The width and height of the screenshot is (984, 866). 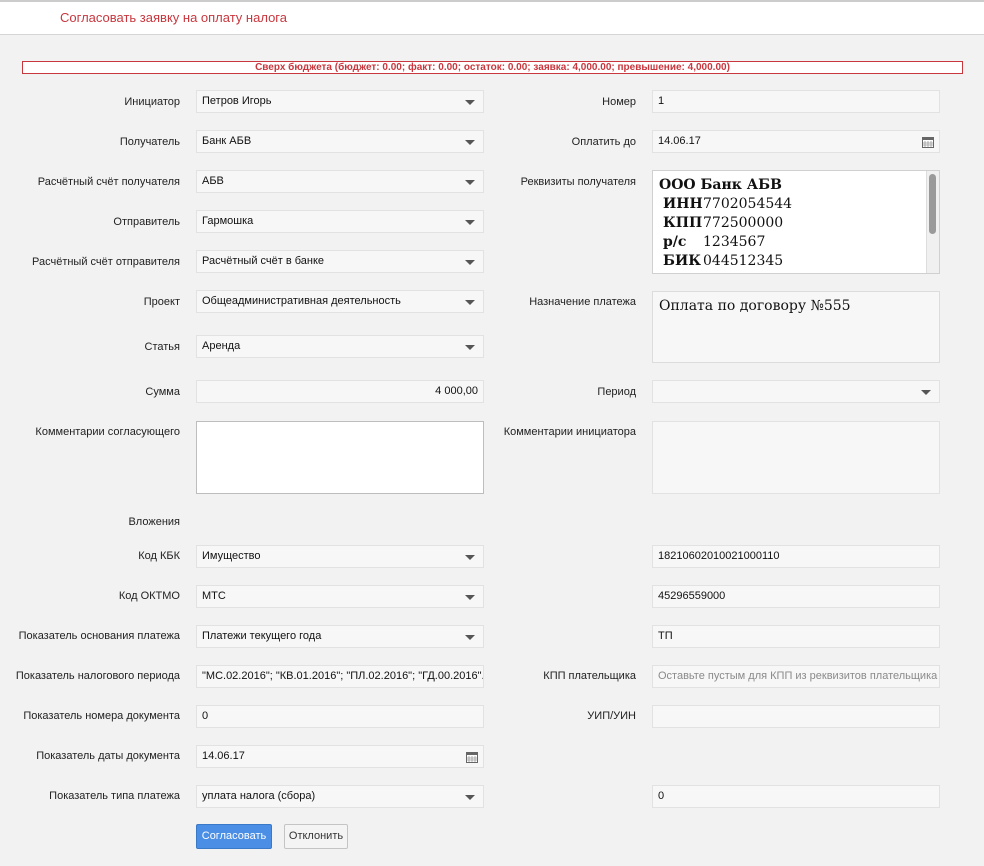 I want to click on article-label: Статья, so click(x=162, y=347).